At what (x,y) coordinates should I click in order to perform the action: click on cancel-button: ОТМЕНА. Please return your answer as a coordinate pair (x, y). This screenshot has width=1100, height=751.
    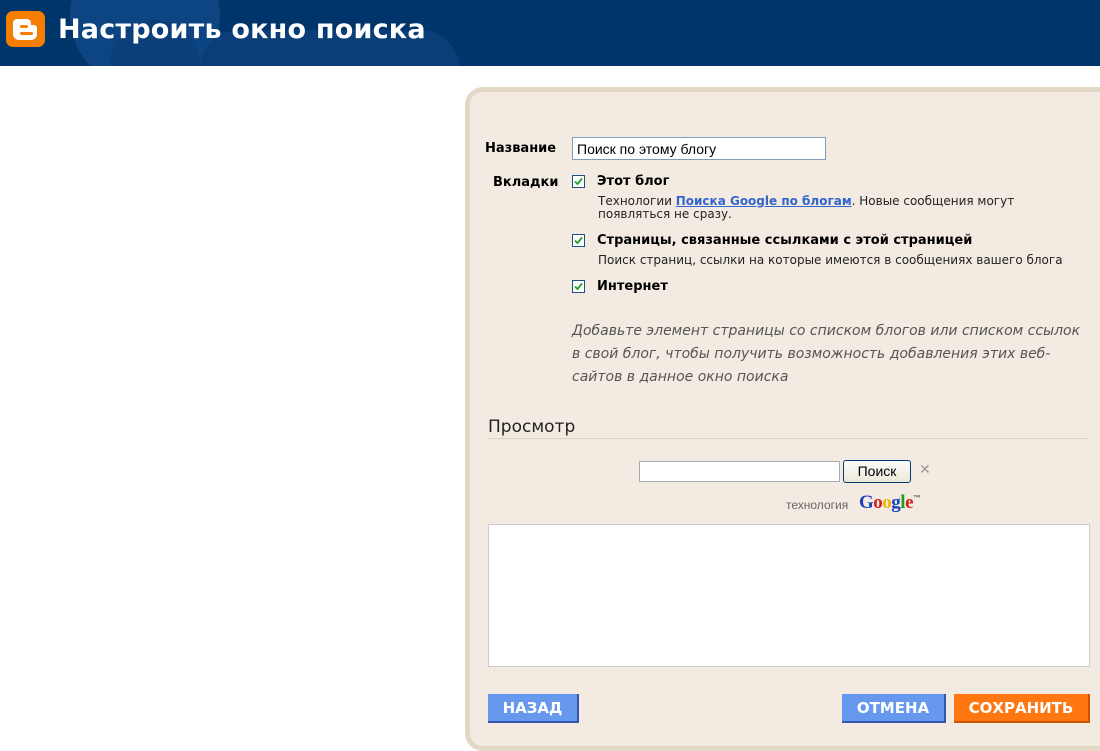
    Looking at the image, I should click on (894, 708).